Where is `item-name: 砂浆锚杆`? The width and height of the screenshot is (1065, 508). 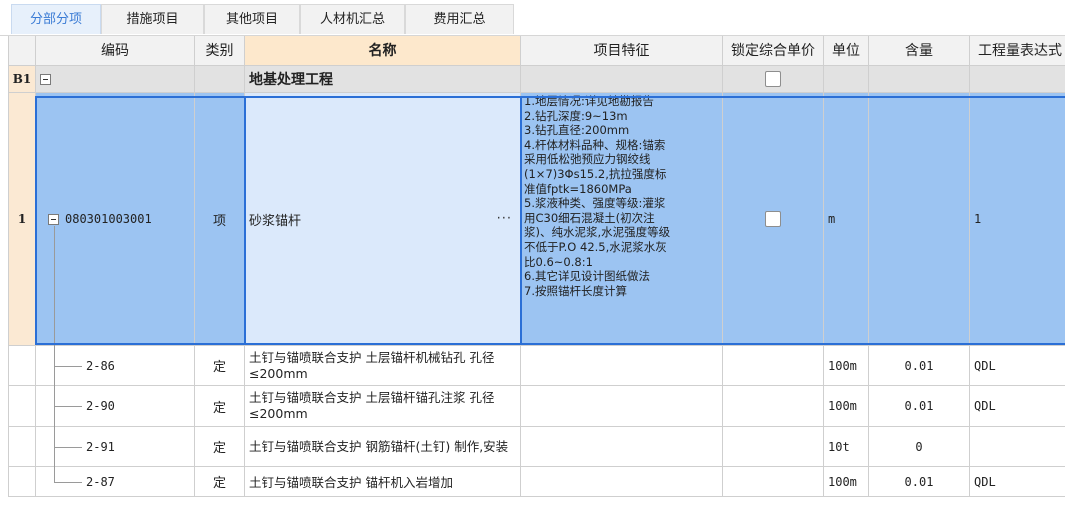 item-name: 砂浆锚杆 is located at coordinates (275, 221).